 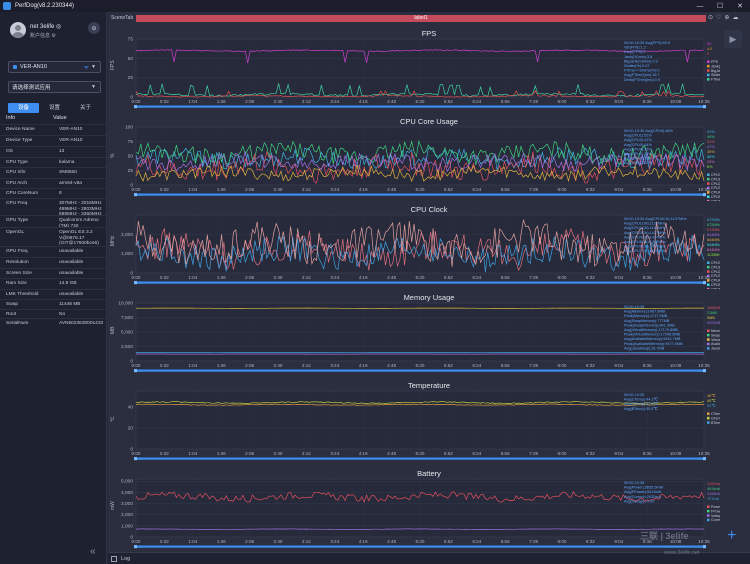 I want to click on device-select: VER-AN10 ᯤ ▼, so click(x=54, y=67).